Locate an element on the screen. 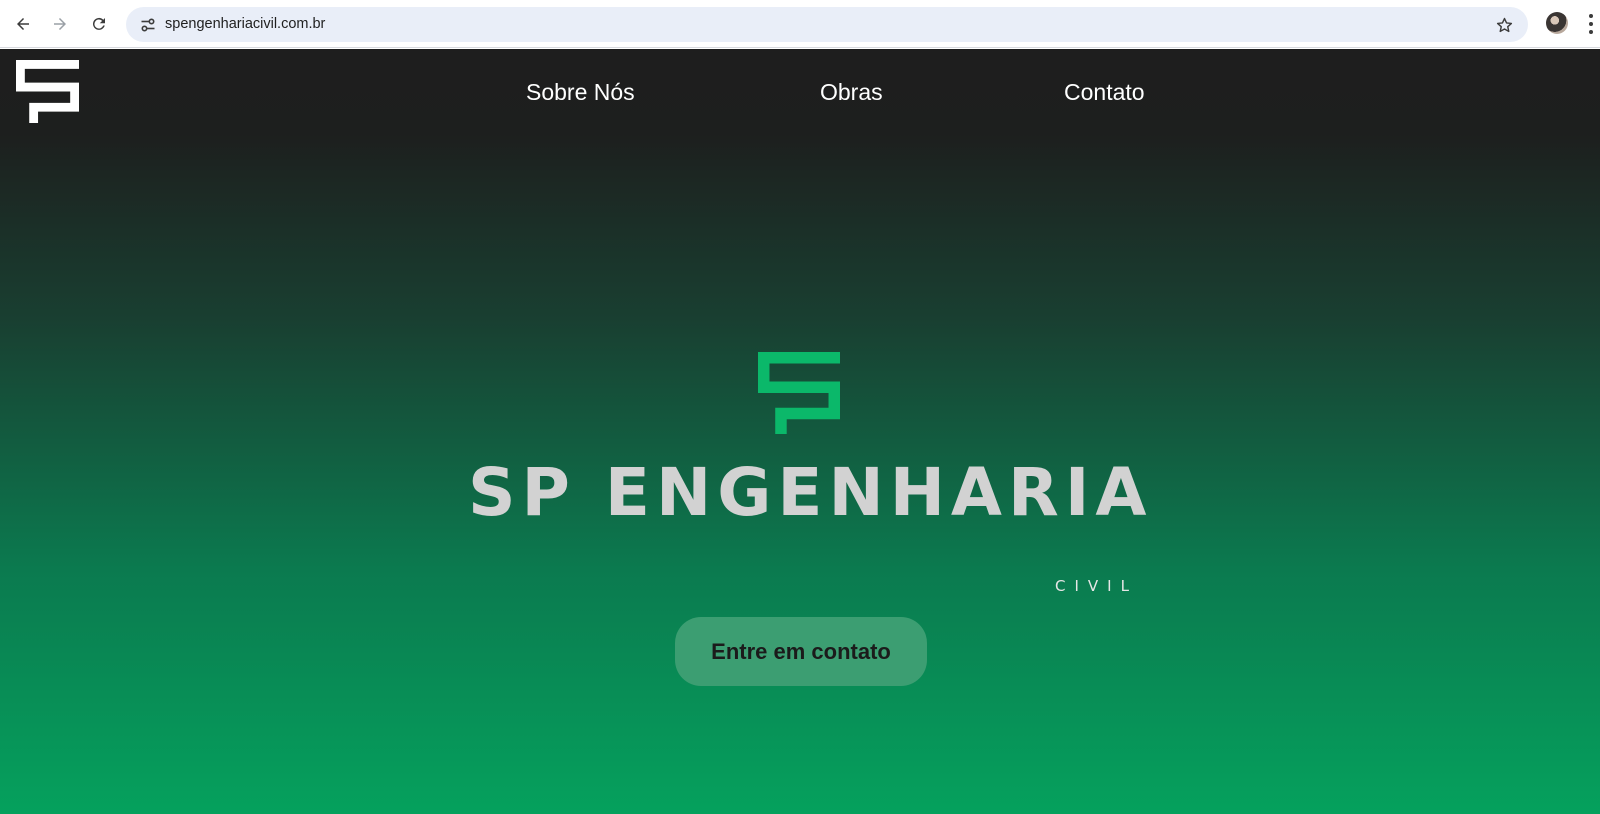  nav-link-contato: Contato is located at coordinates (1104, 92).